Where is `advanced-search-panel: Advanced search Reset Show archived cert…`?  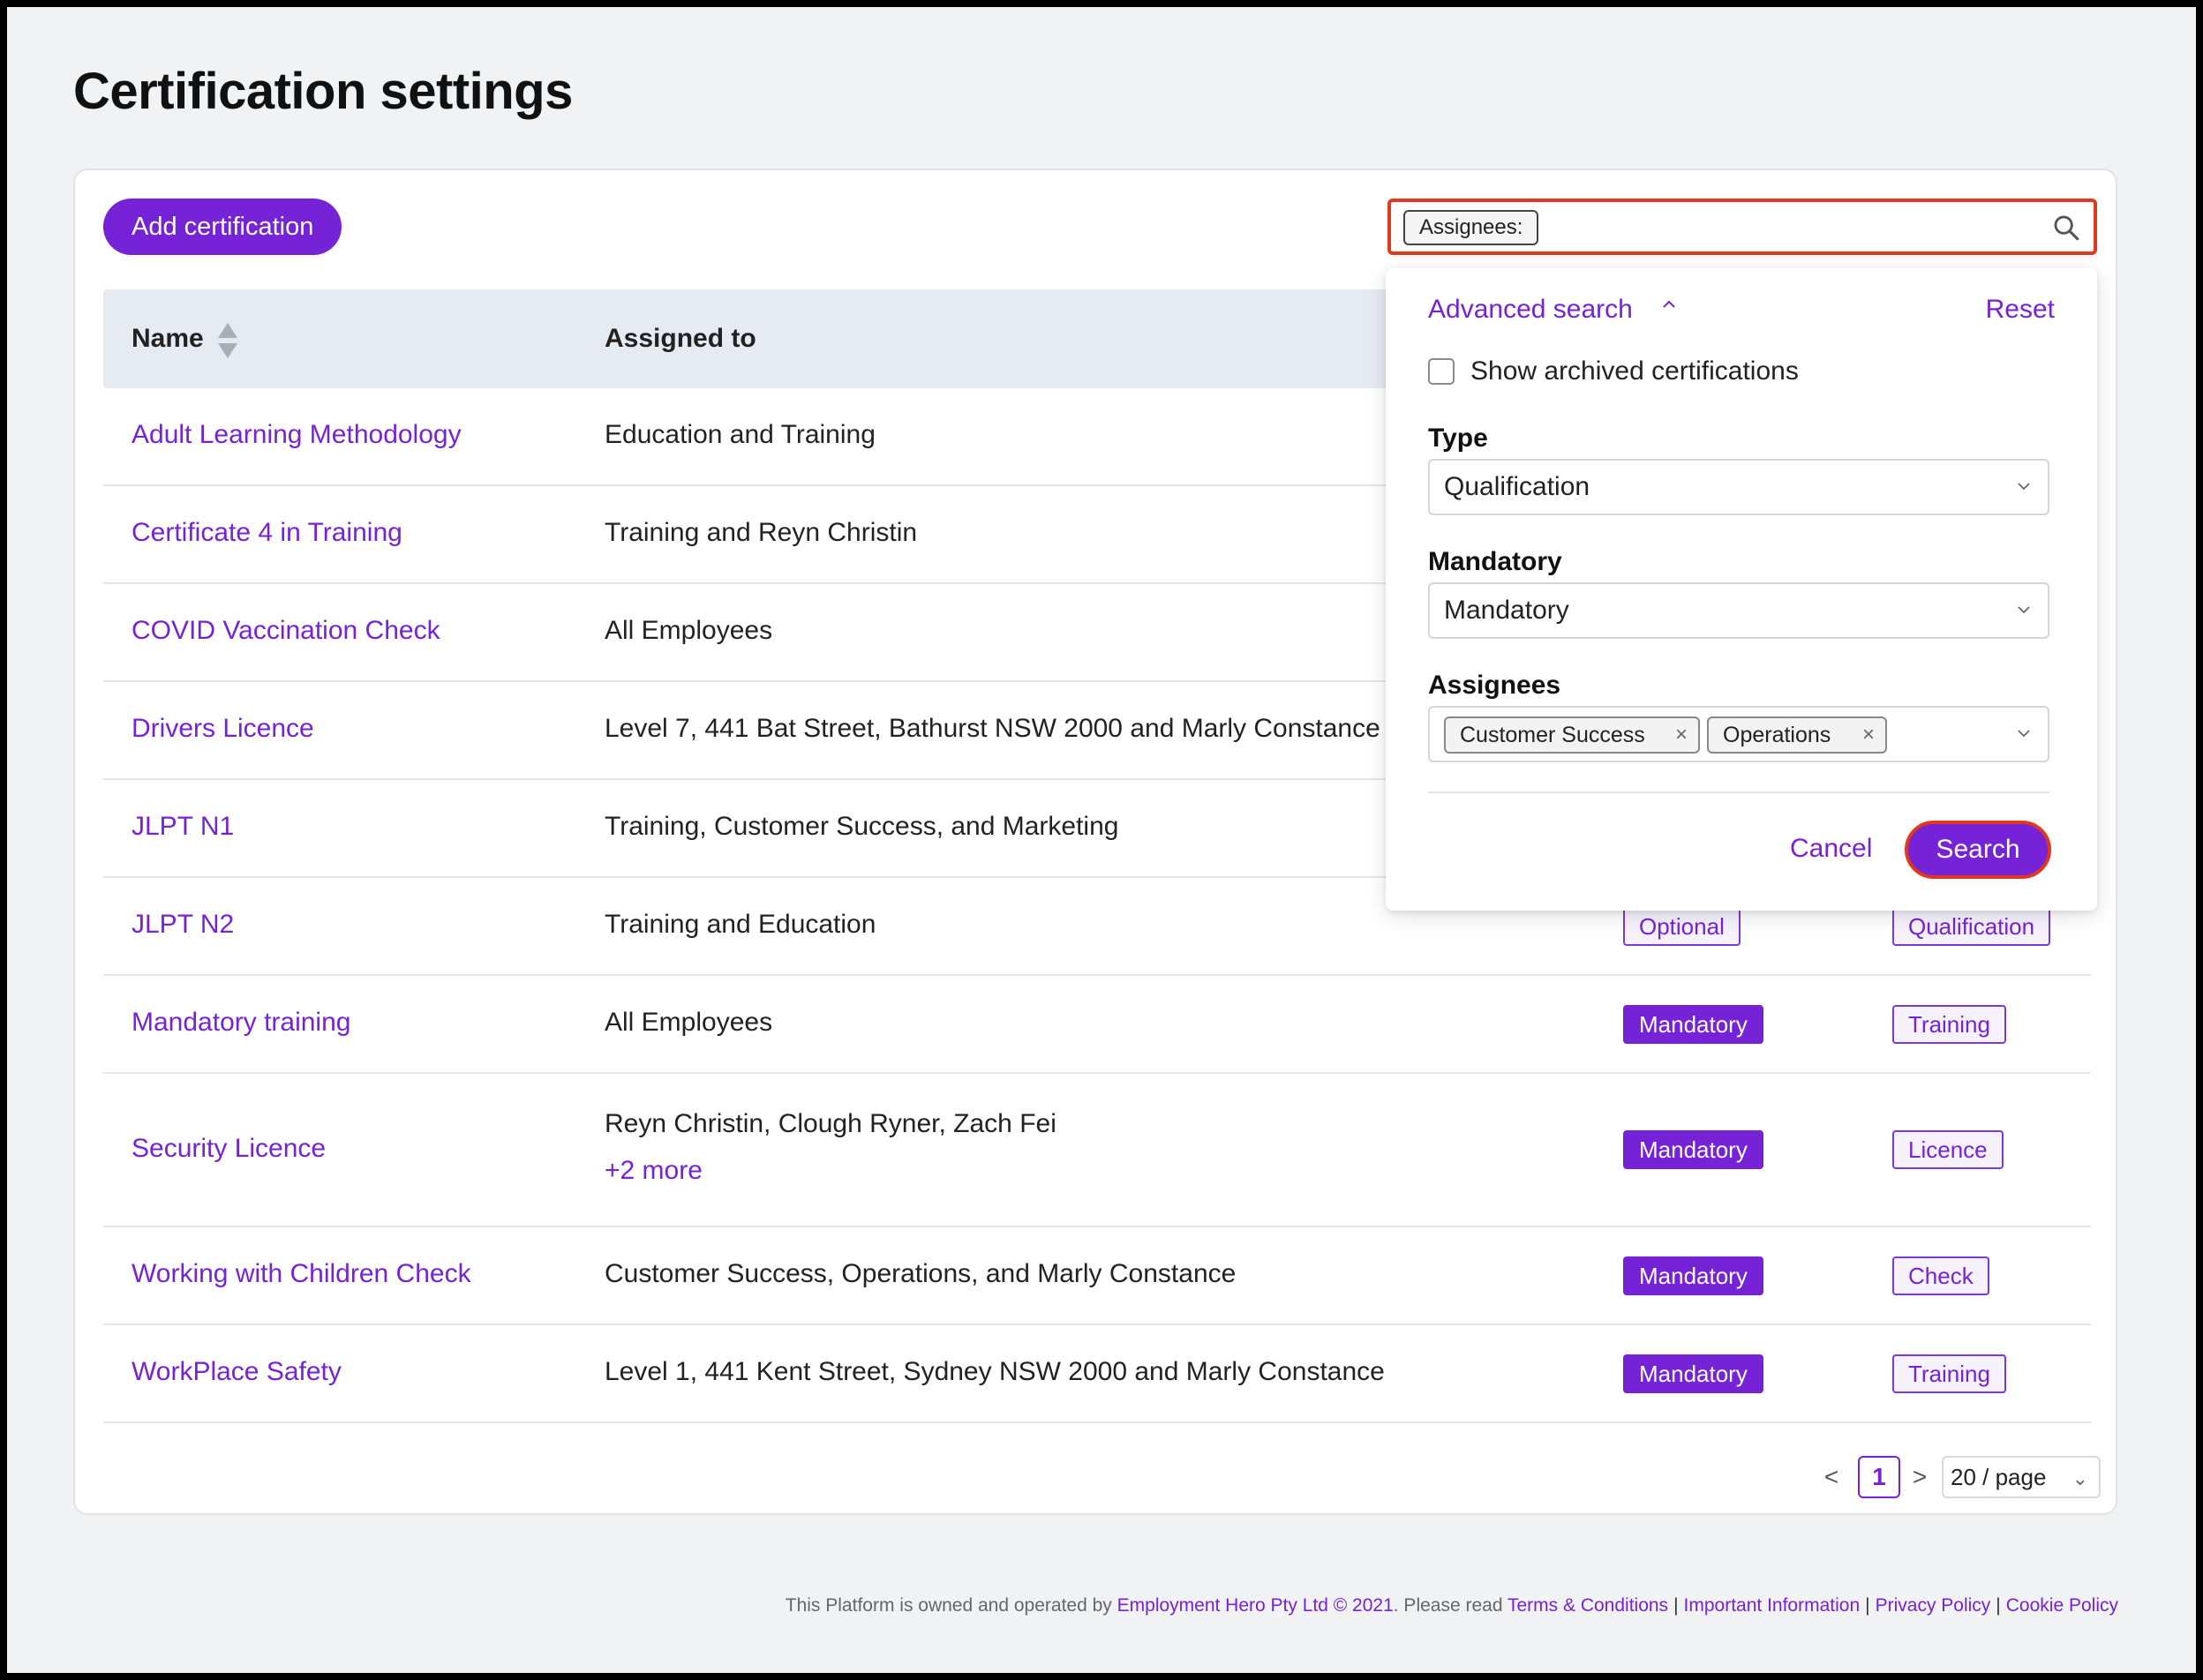
advanced-search-panel: Advanced search Reset Show archived cert… is located at coordinates (1742, 589).